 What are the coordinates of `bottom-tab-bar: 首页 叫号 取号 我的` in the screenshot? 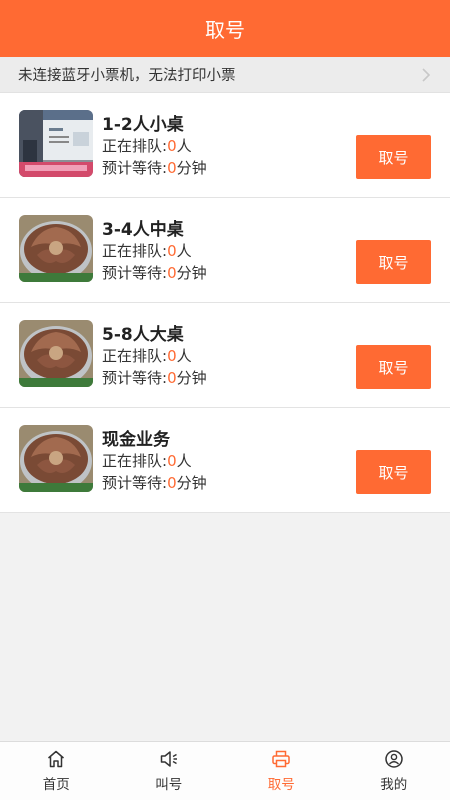 It's located at (225, 770).